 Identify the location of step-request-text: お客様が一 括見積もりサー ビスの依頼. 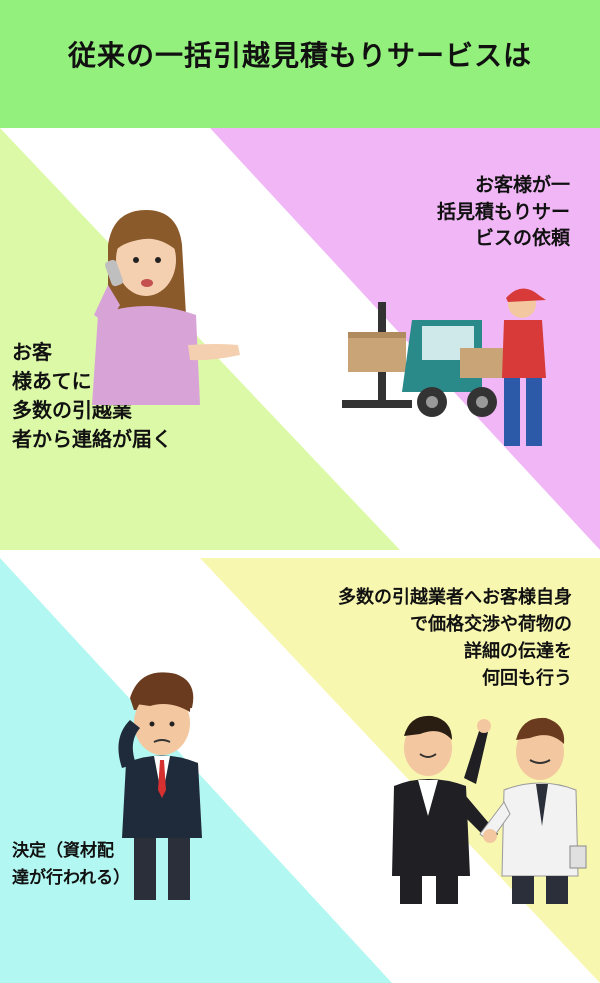
(503, 212).